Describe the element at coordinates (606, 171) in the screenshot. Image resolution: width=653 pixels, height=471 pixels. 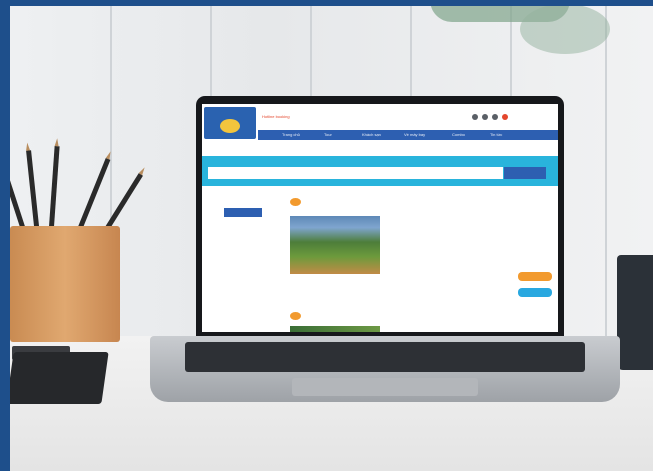
I see `wall-plank` at that location.